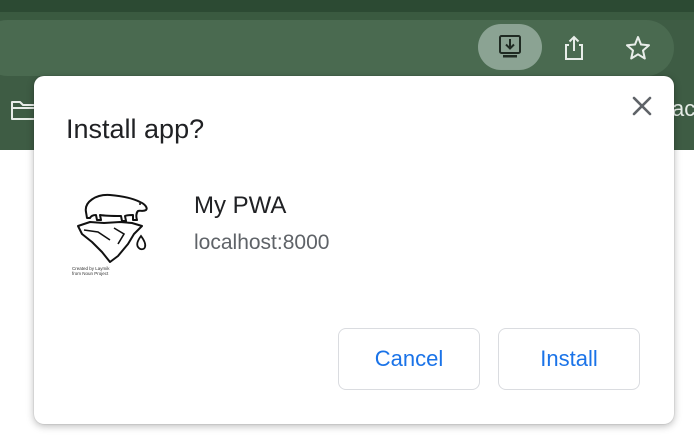 This screenshot has width=694, height=436. Describe the element at coordinates (135, 129) in the screenshot. I see `dialog-title: Install app?` at that location.